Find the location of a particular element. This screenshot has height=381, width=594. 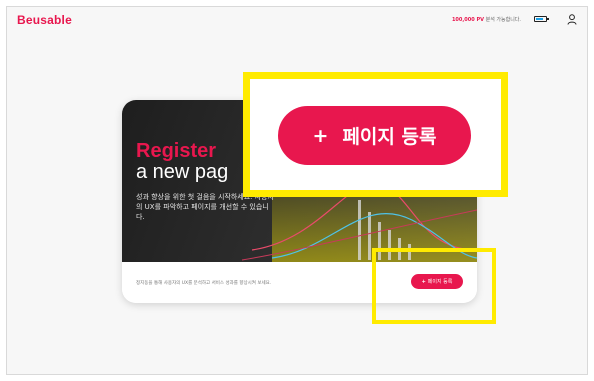

logo: Beusable is located at coordinates (44, 20).